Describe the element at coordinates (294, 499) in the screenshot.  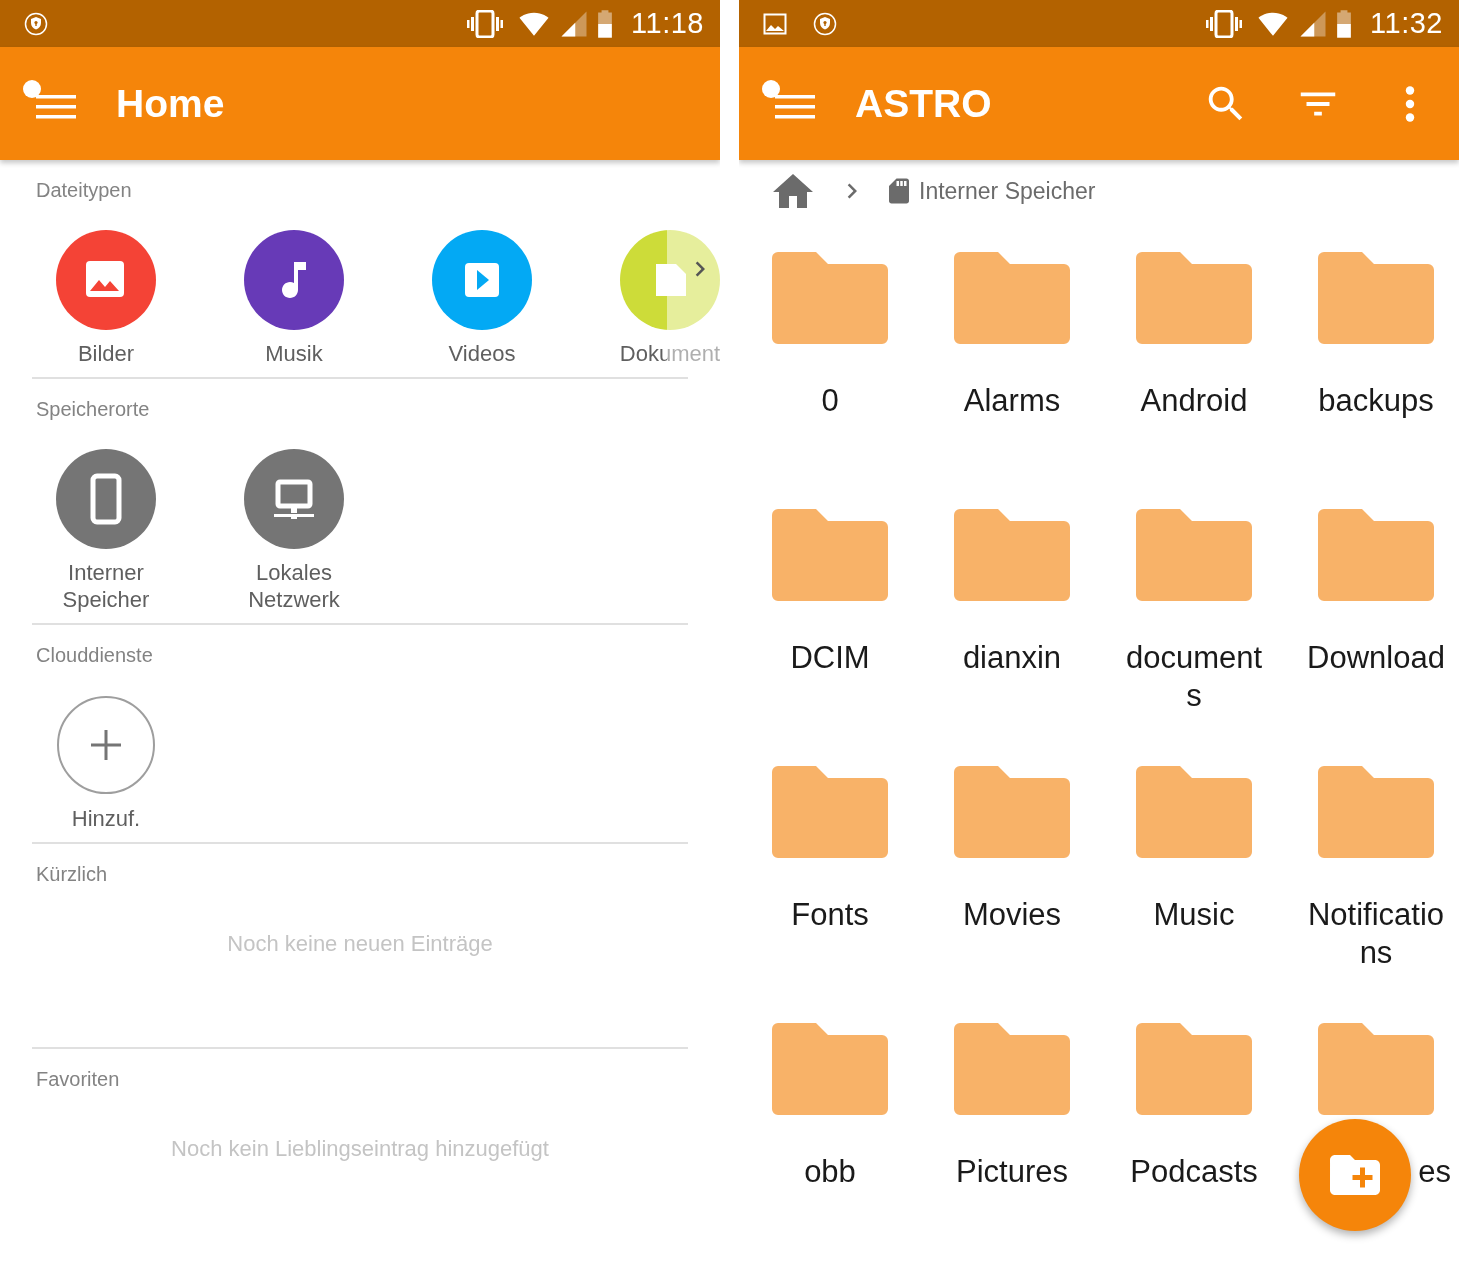
I see `monitor-icon` at that location.